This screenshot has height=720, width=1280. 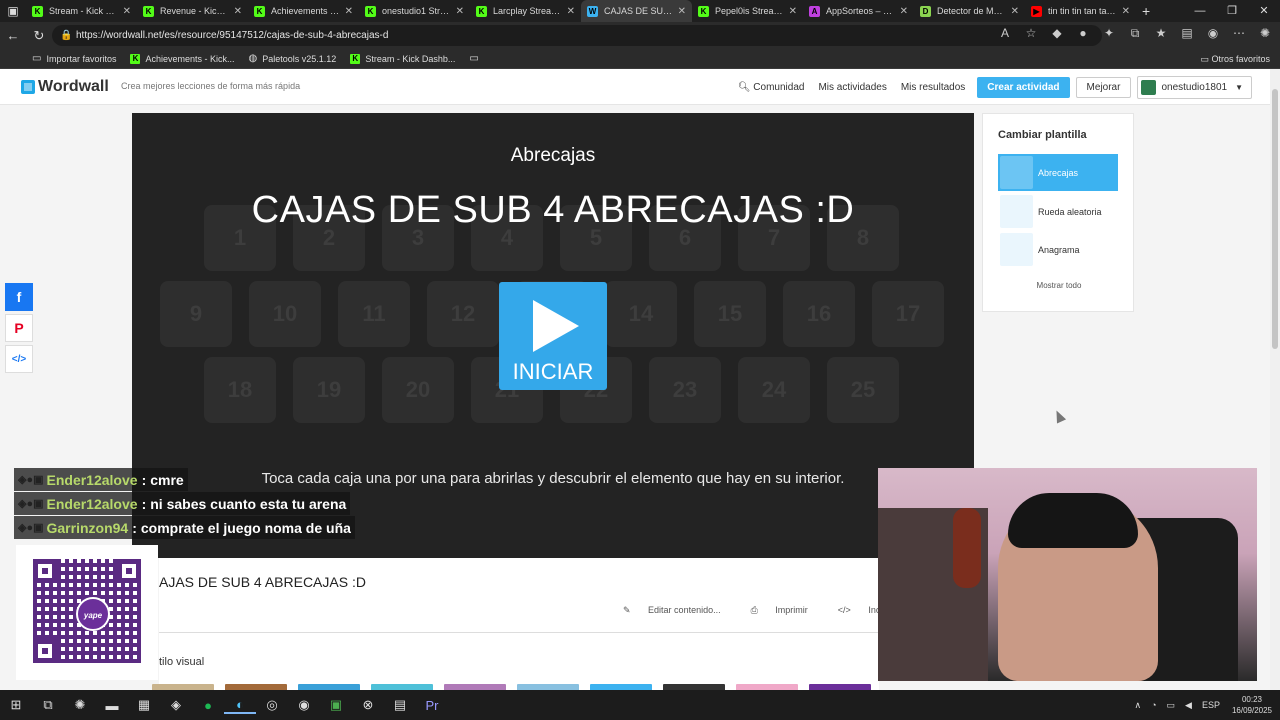 What do you see at coordinates (1058, 211) in the screenshot?
I see `template-random-wheel: Rueda aleatoria` at bounding box center [1058, 211].